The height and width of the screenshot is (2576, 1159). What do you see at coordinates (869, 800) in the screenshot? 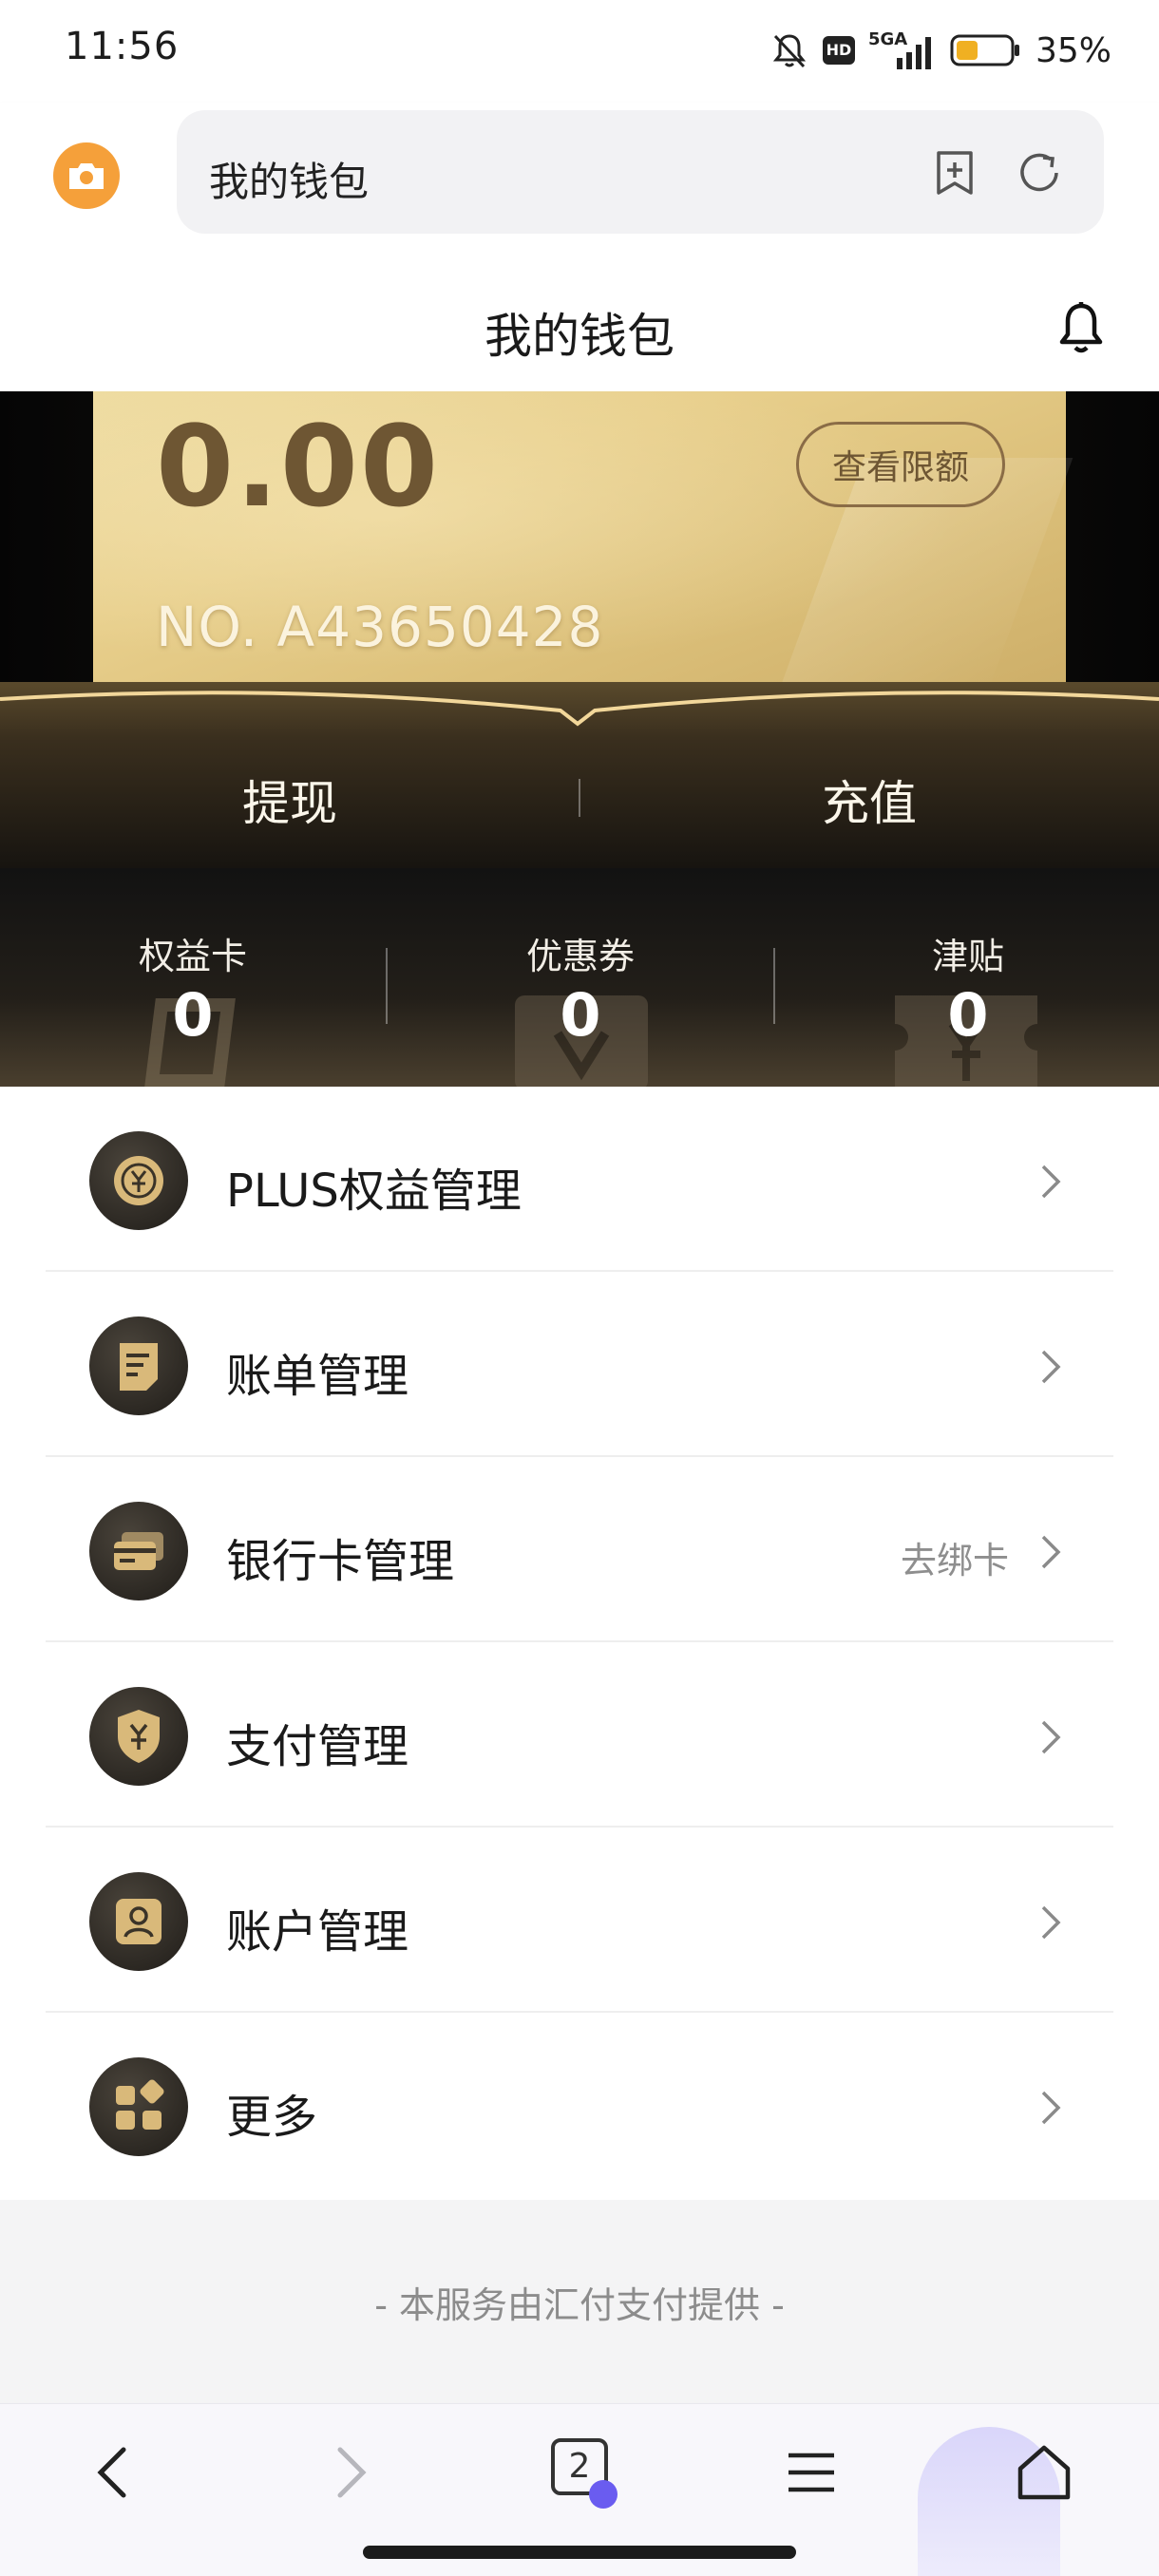
I see `recharge-button: 充值` at bounding box center [869, 800].